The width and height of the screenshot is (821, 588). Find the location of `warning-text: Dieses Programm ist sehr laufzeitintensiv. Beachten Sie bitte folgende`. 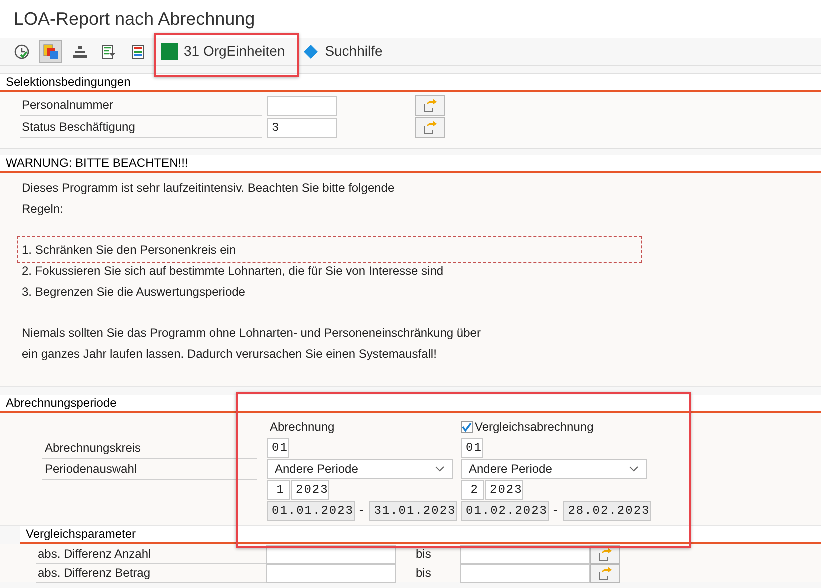

warning-text: Dieses Programm ist sehr laufzeitintensiv. Beachten Sie bitte folgende is located at coordinates (208, 188).